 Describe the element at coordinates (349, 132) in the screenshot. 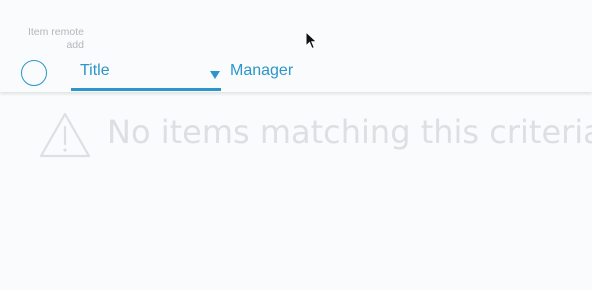

I see `empty-state-message: No items matching this criteria` at that location.